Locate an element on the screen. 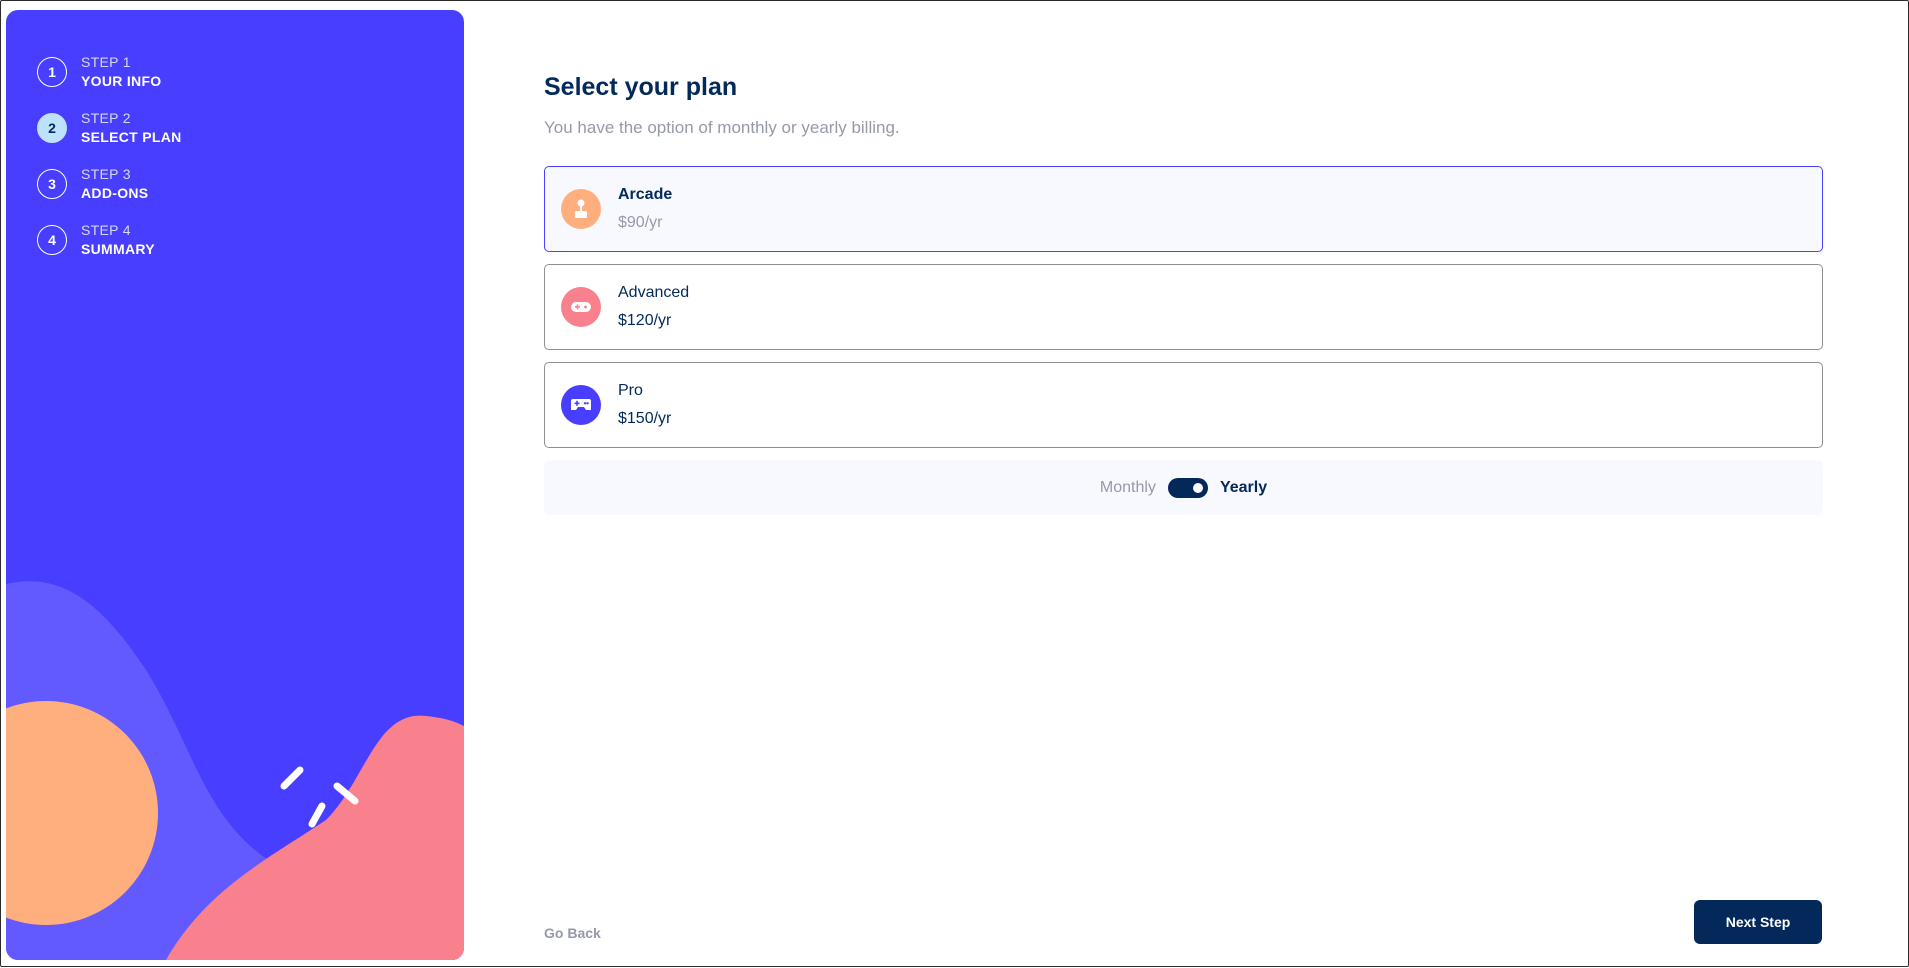 The height and width of the screenshot is (968, 1909). controller-icon is located at coordinates (581, 405).